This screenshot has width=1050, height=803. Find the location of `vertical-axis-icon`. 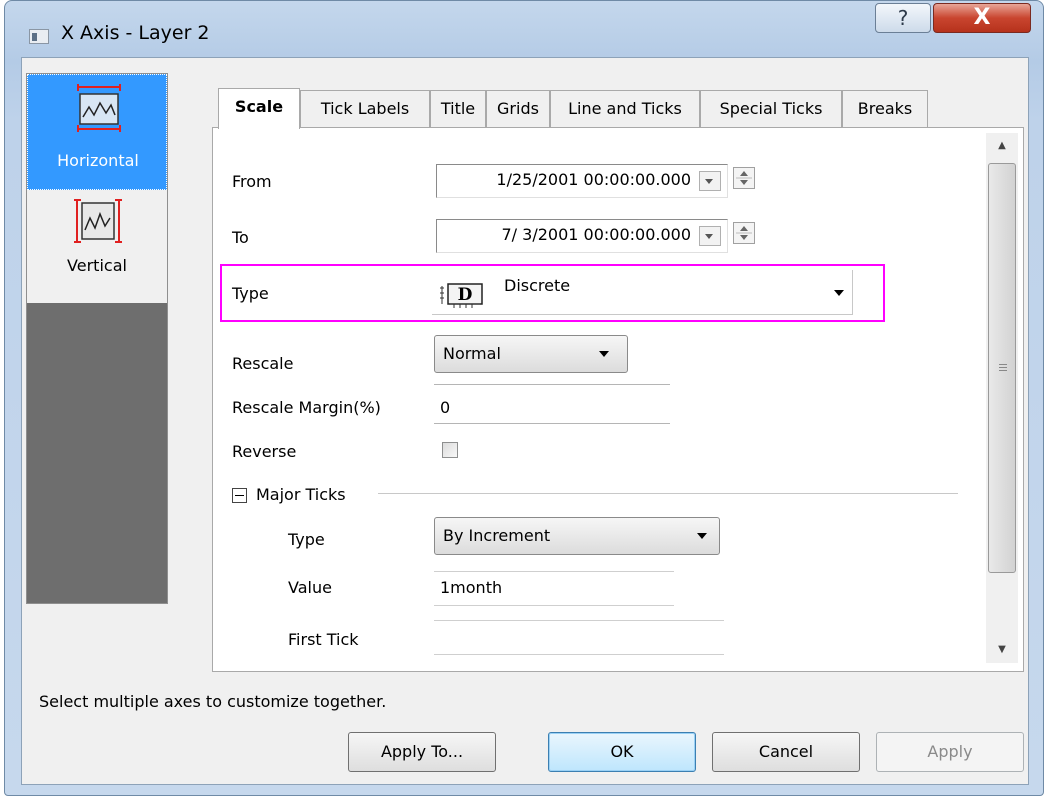

vertical-axis-icon is located at coordinates (98, 221).